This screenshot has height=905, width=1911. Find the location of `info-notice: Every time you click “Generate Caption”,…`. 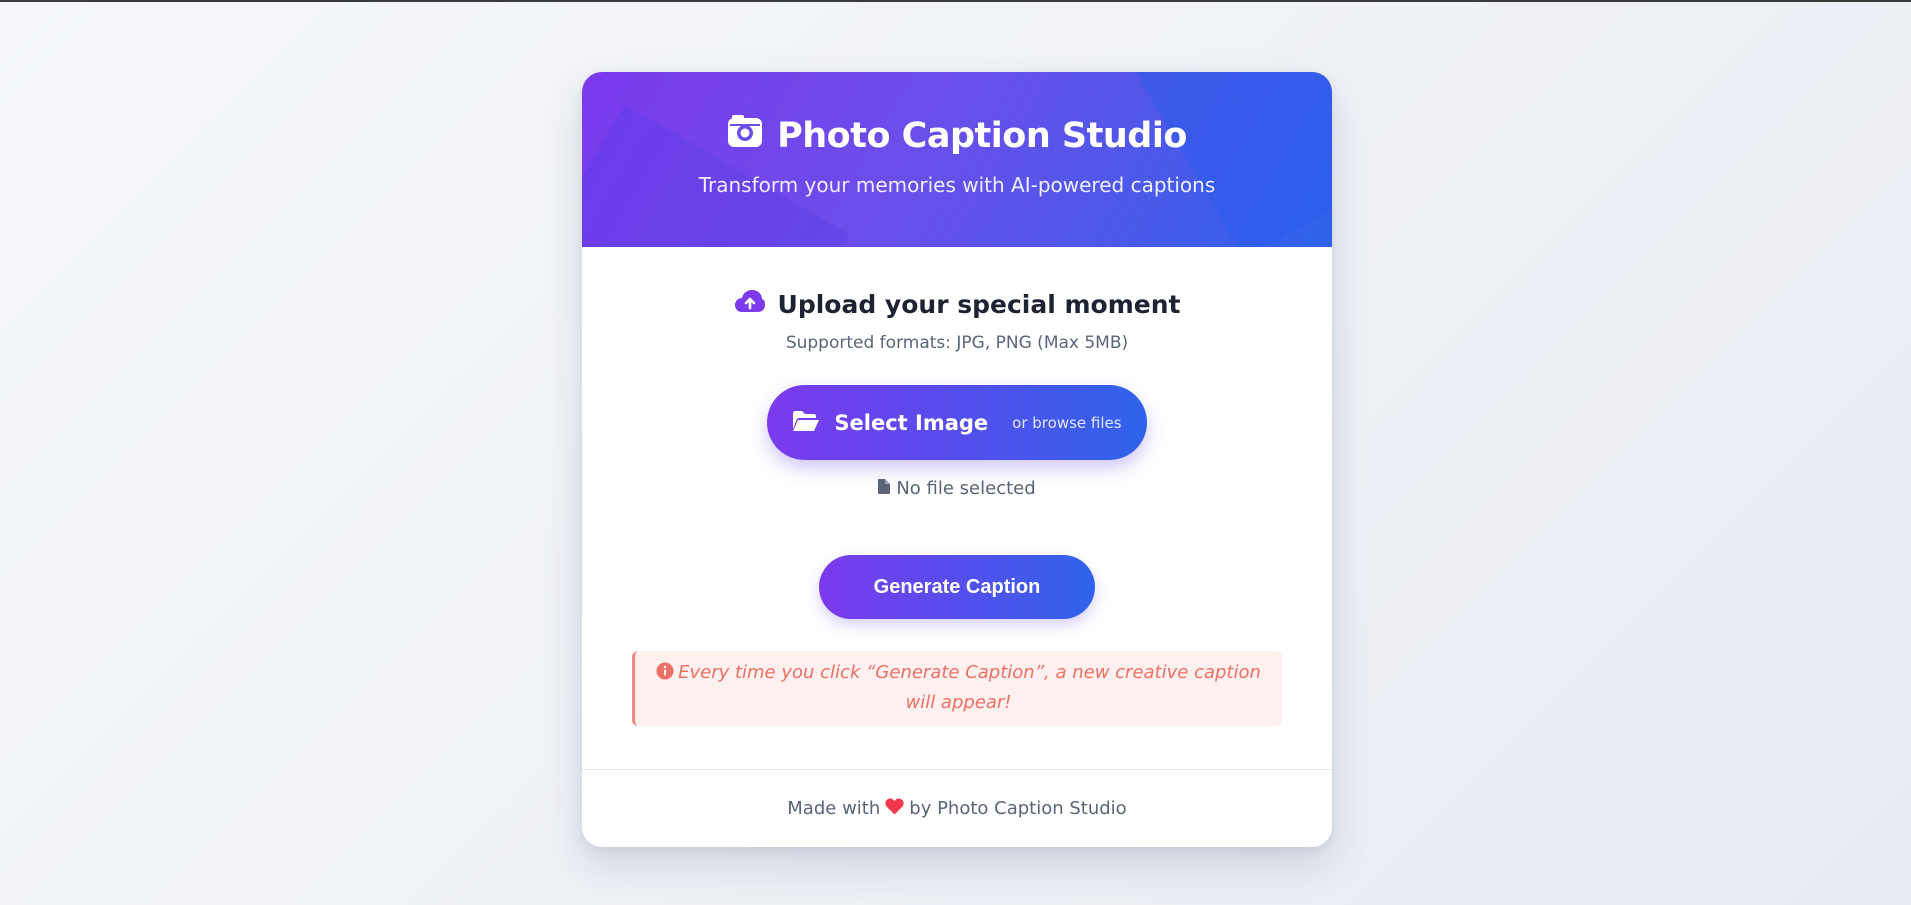

info-notice: Every time you click “Generate Caption”,… is located at coordinates (957, 688).